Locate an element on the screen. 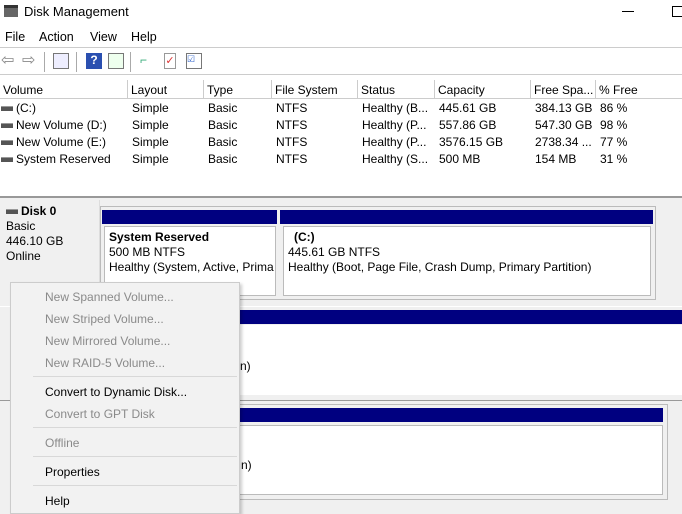 The image size is (682, 514). table-cell: 154 MB is located at coordinates (556, 159).